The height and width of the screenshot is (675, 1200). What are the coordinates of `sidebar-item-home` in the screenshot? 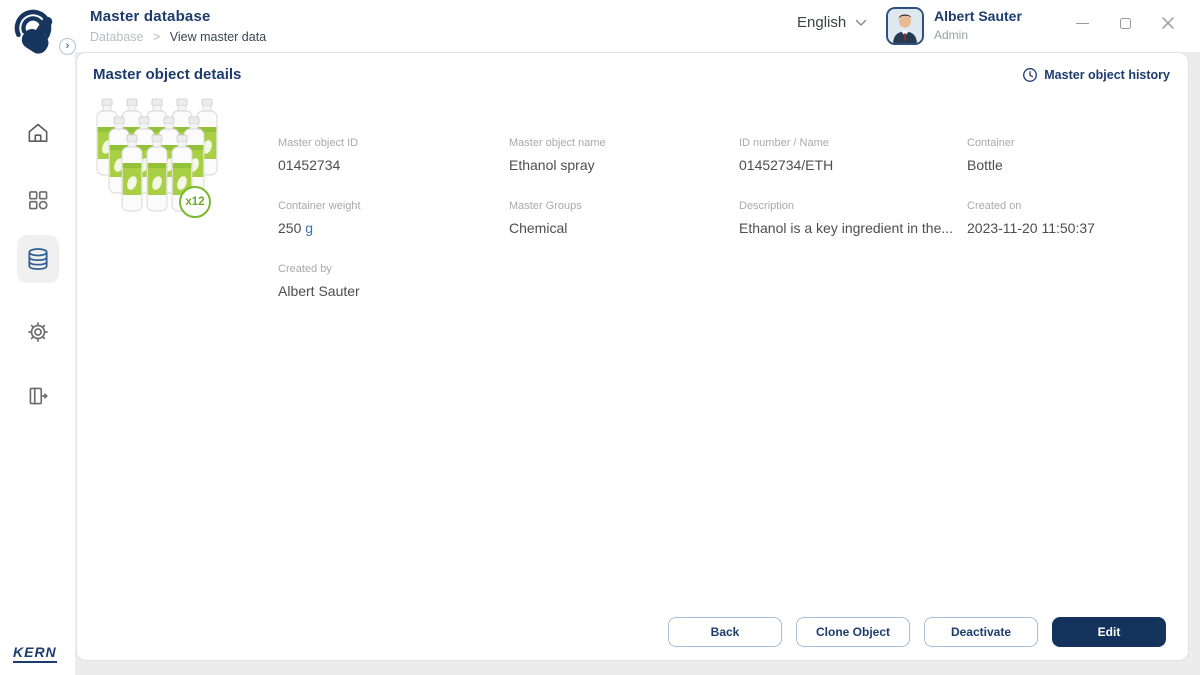 It's located at (38, 133).